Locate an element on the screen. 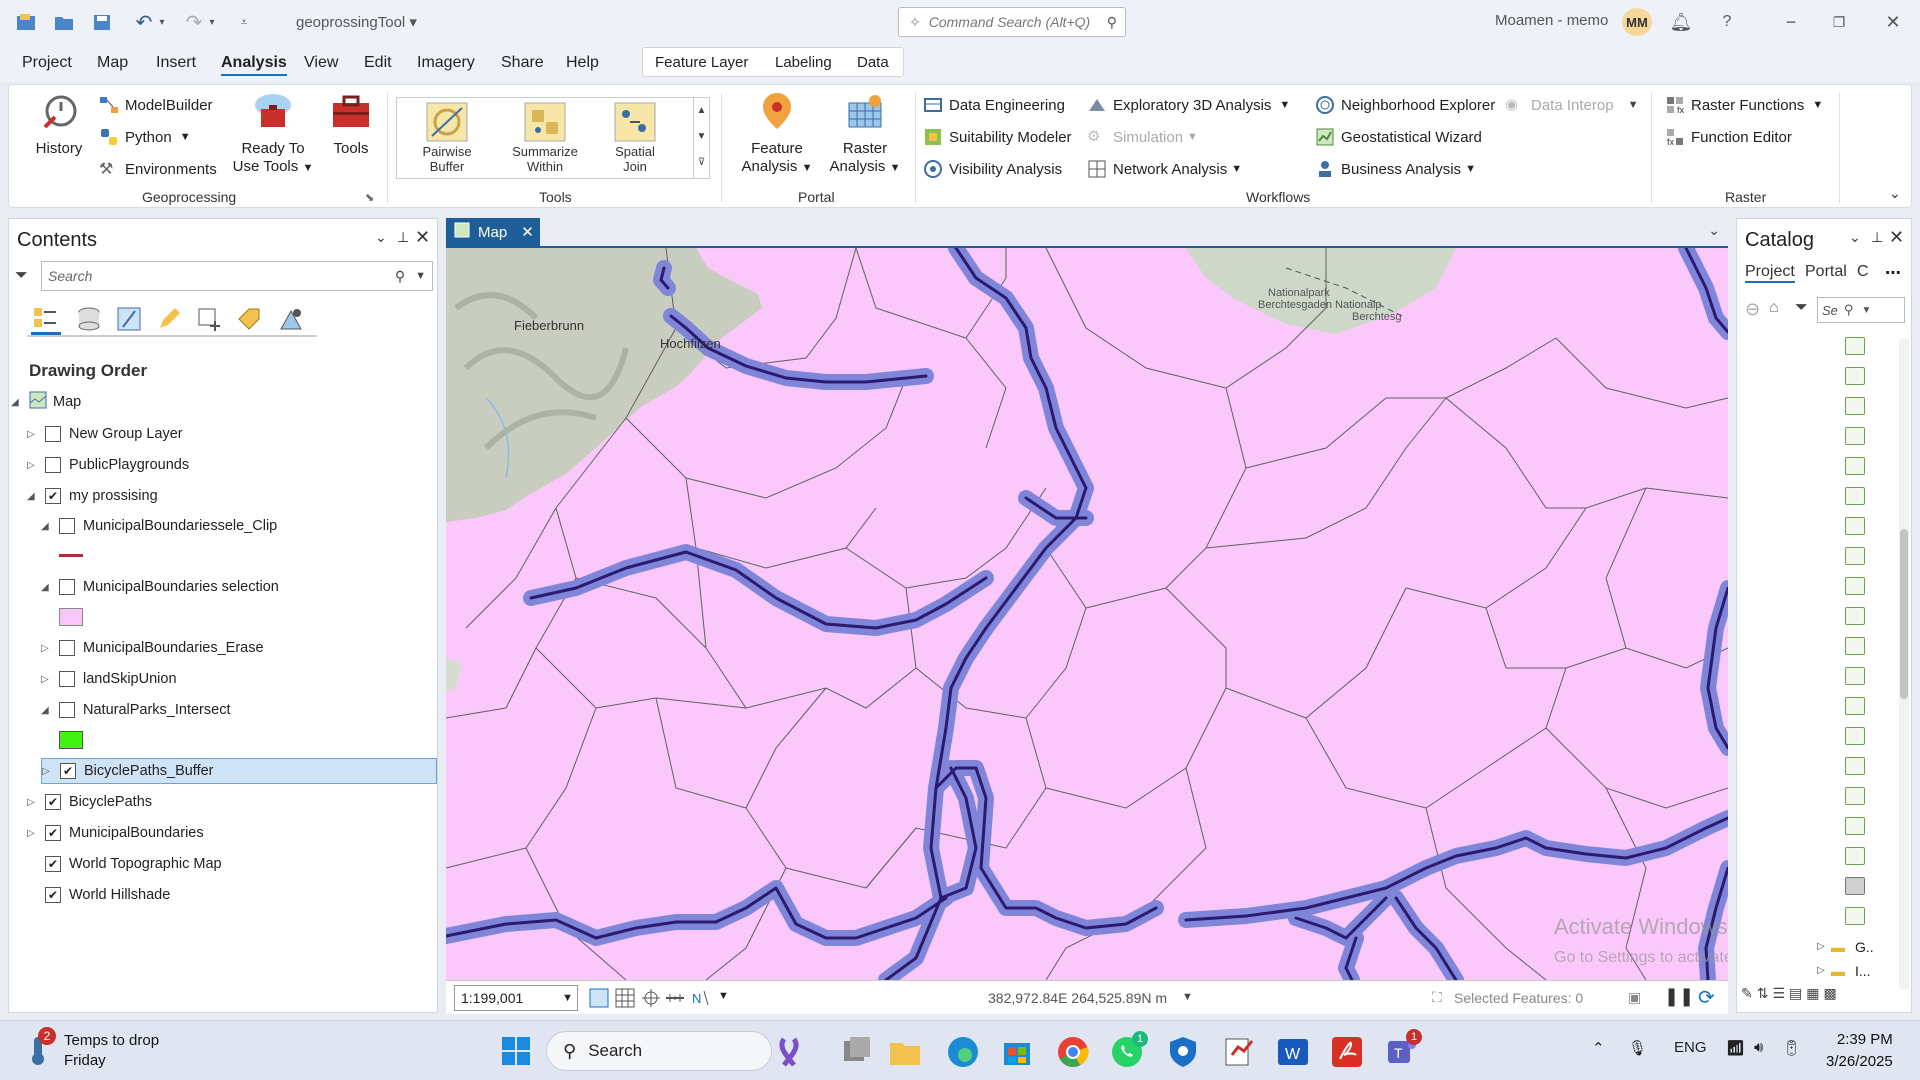  app-title: geoprossingTool ▾ is located at coordinates (356, 22).